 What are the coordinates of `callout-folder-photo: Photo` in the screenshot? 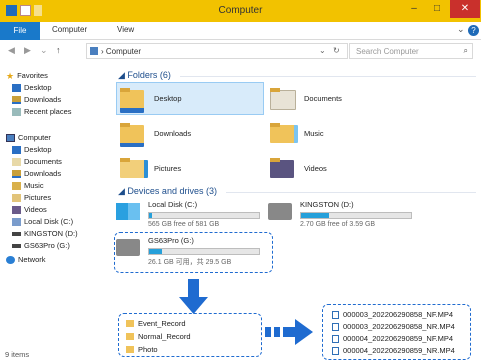 It's located at (142, 349).